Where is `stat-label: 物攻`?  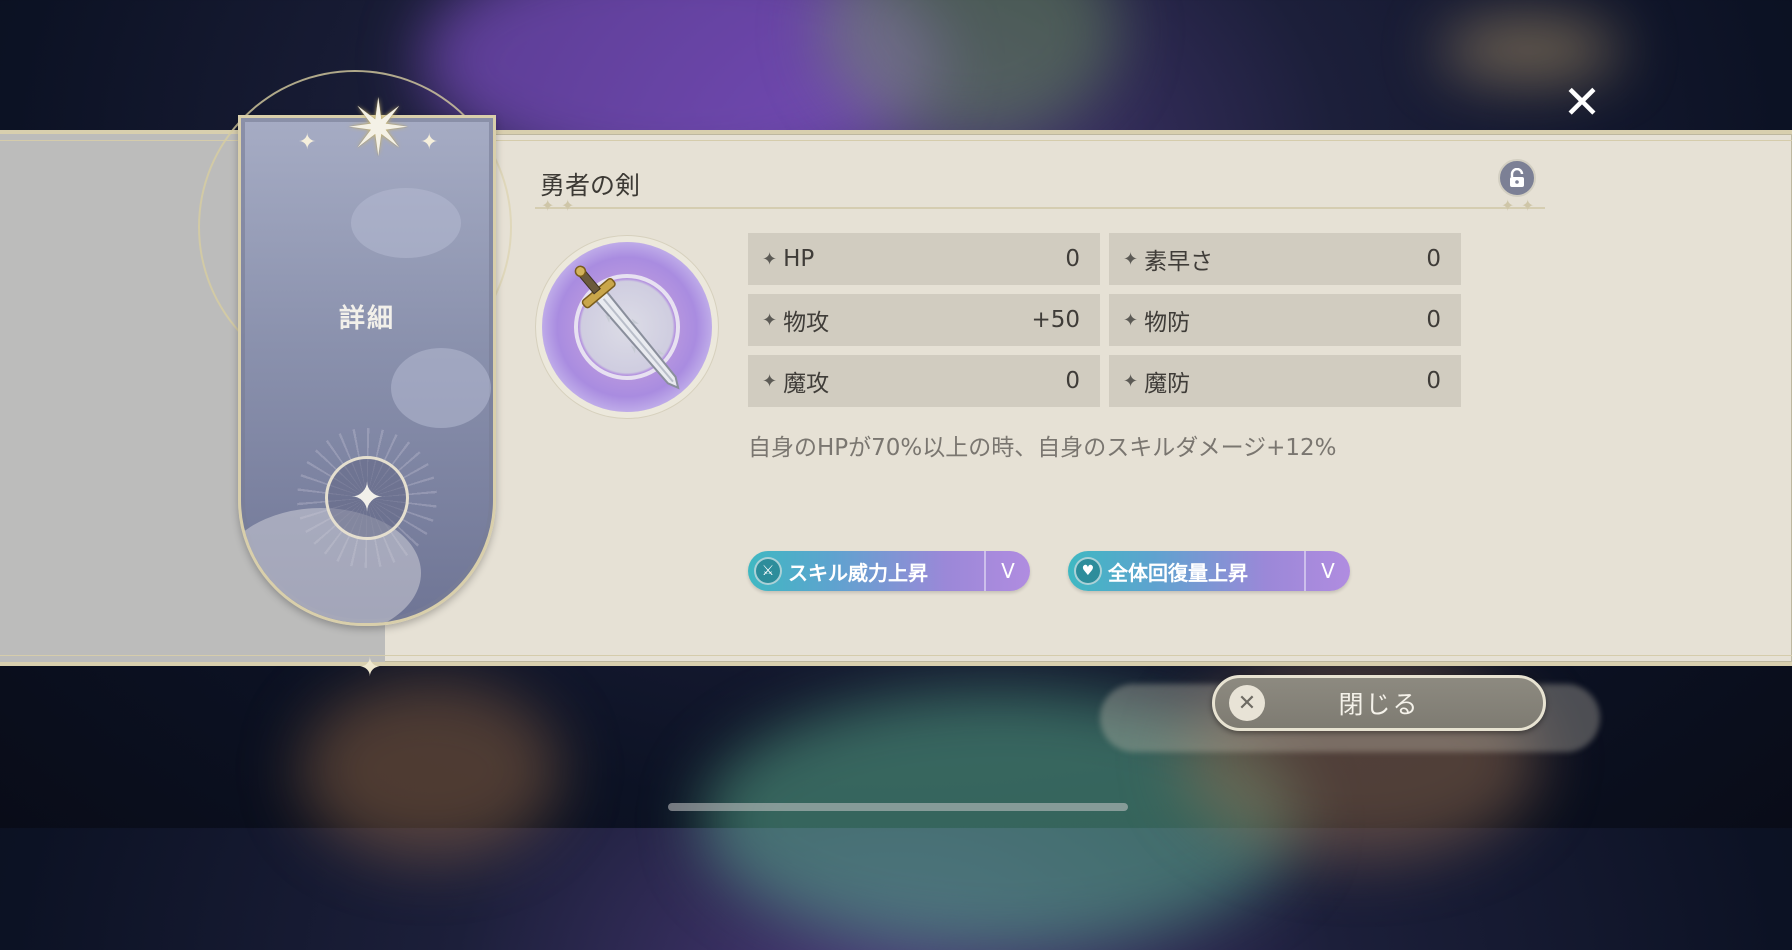
stat-label: 物攻 is located at coordinates (806, 323).